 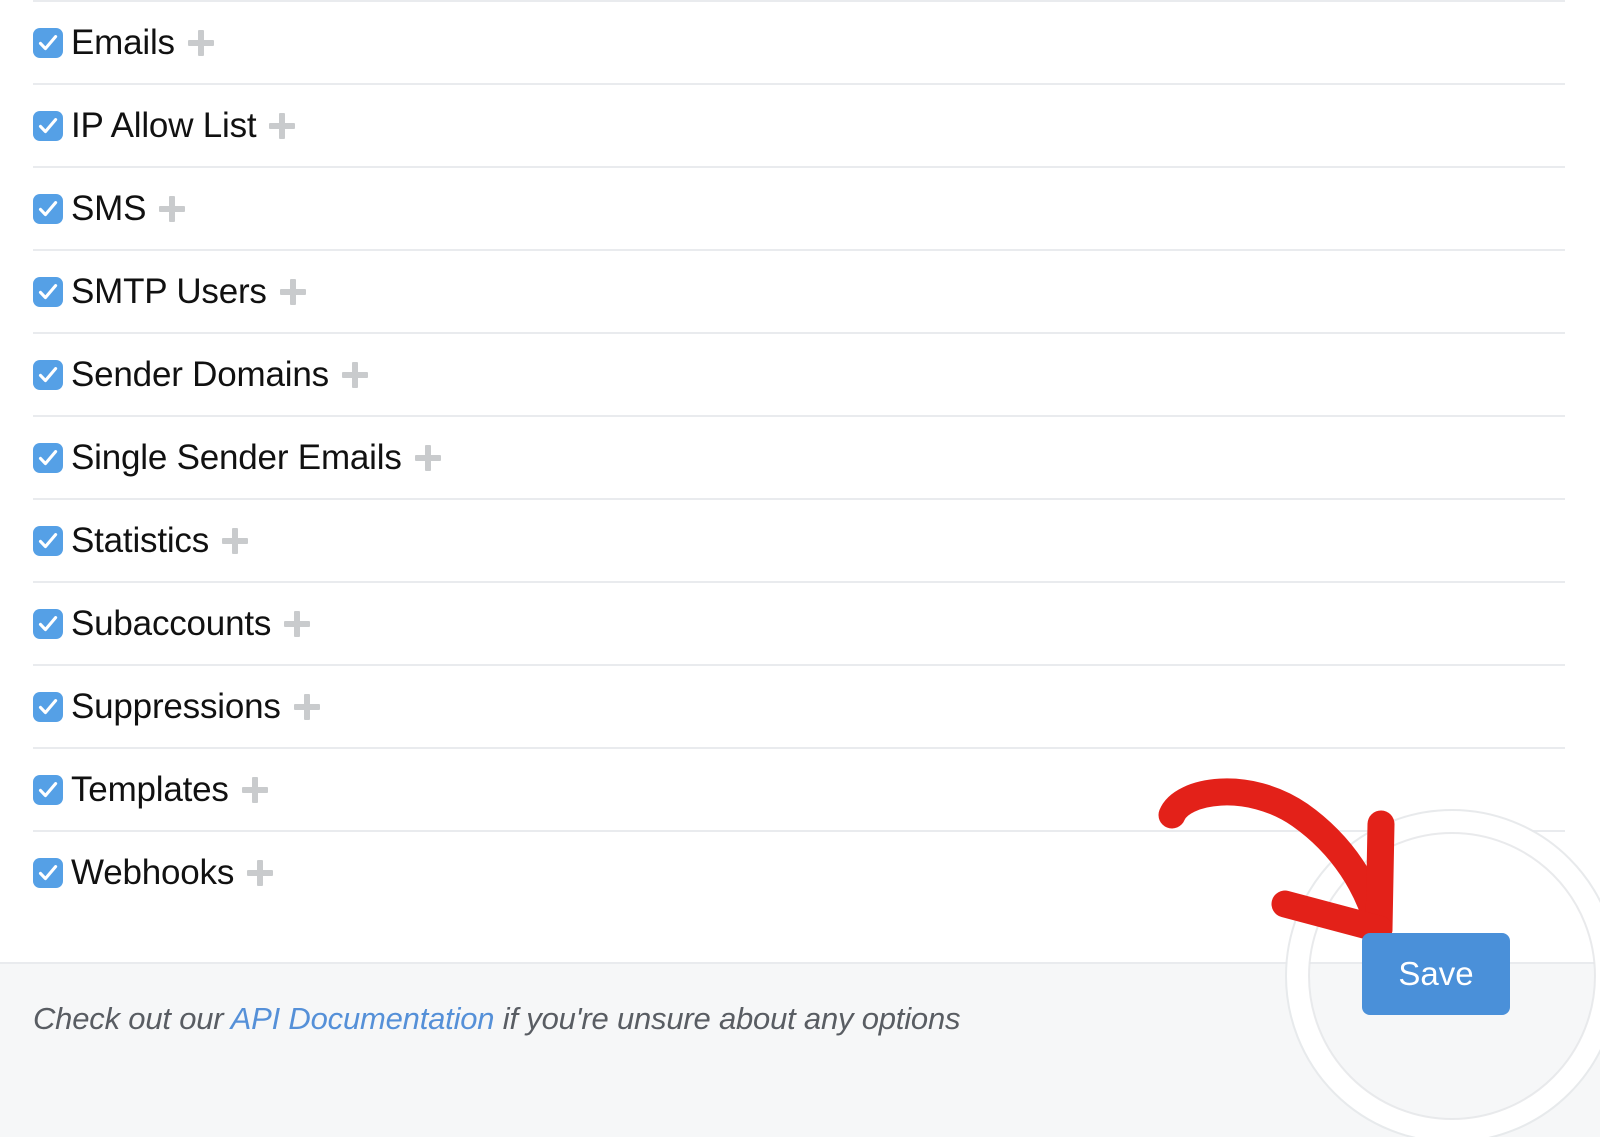 I want to click on permission-label: Webhooks, so click(x=153, y=872).